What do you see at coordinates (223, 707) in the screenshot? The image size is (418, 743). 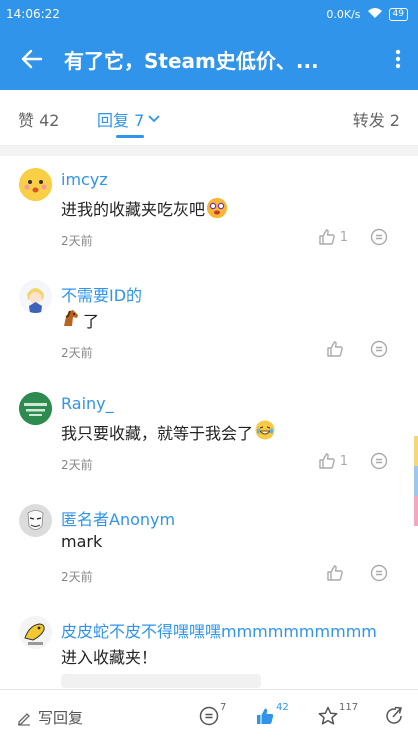 I see `reply-count: 7` at bounding box center [223, 707].